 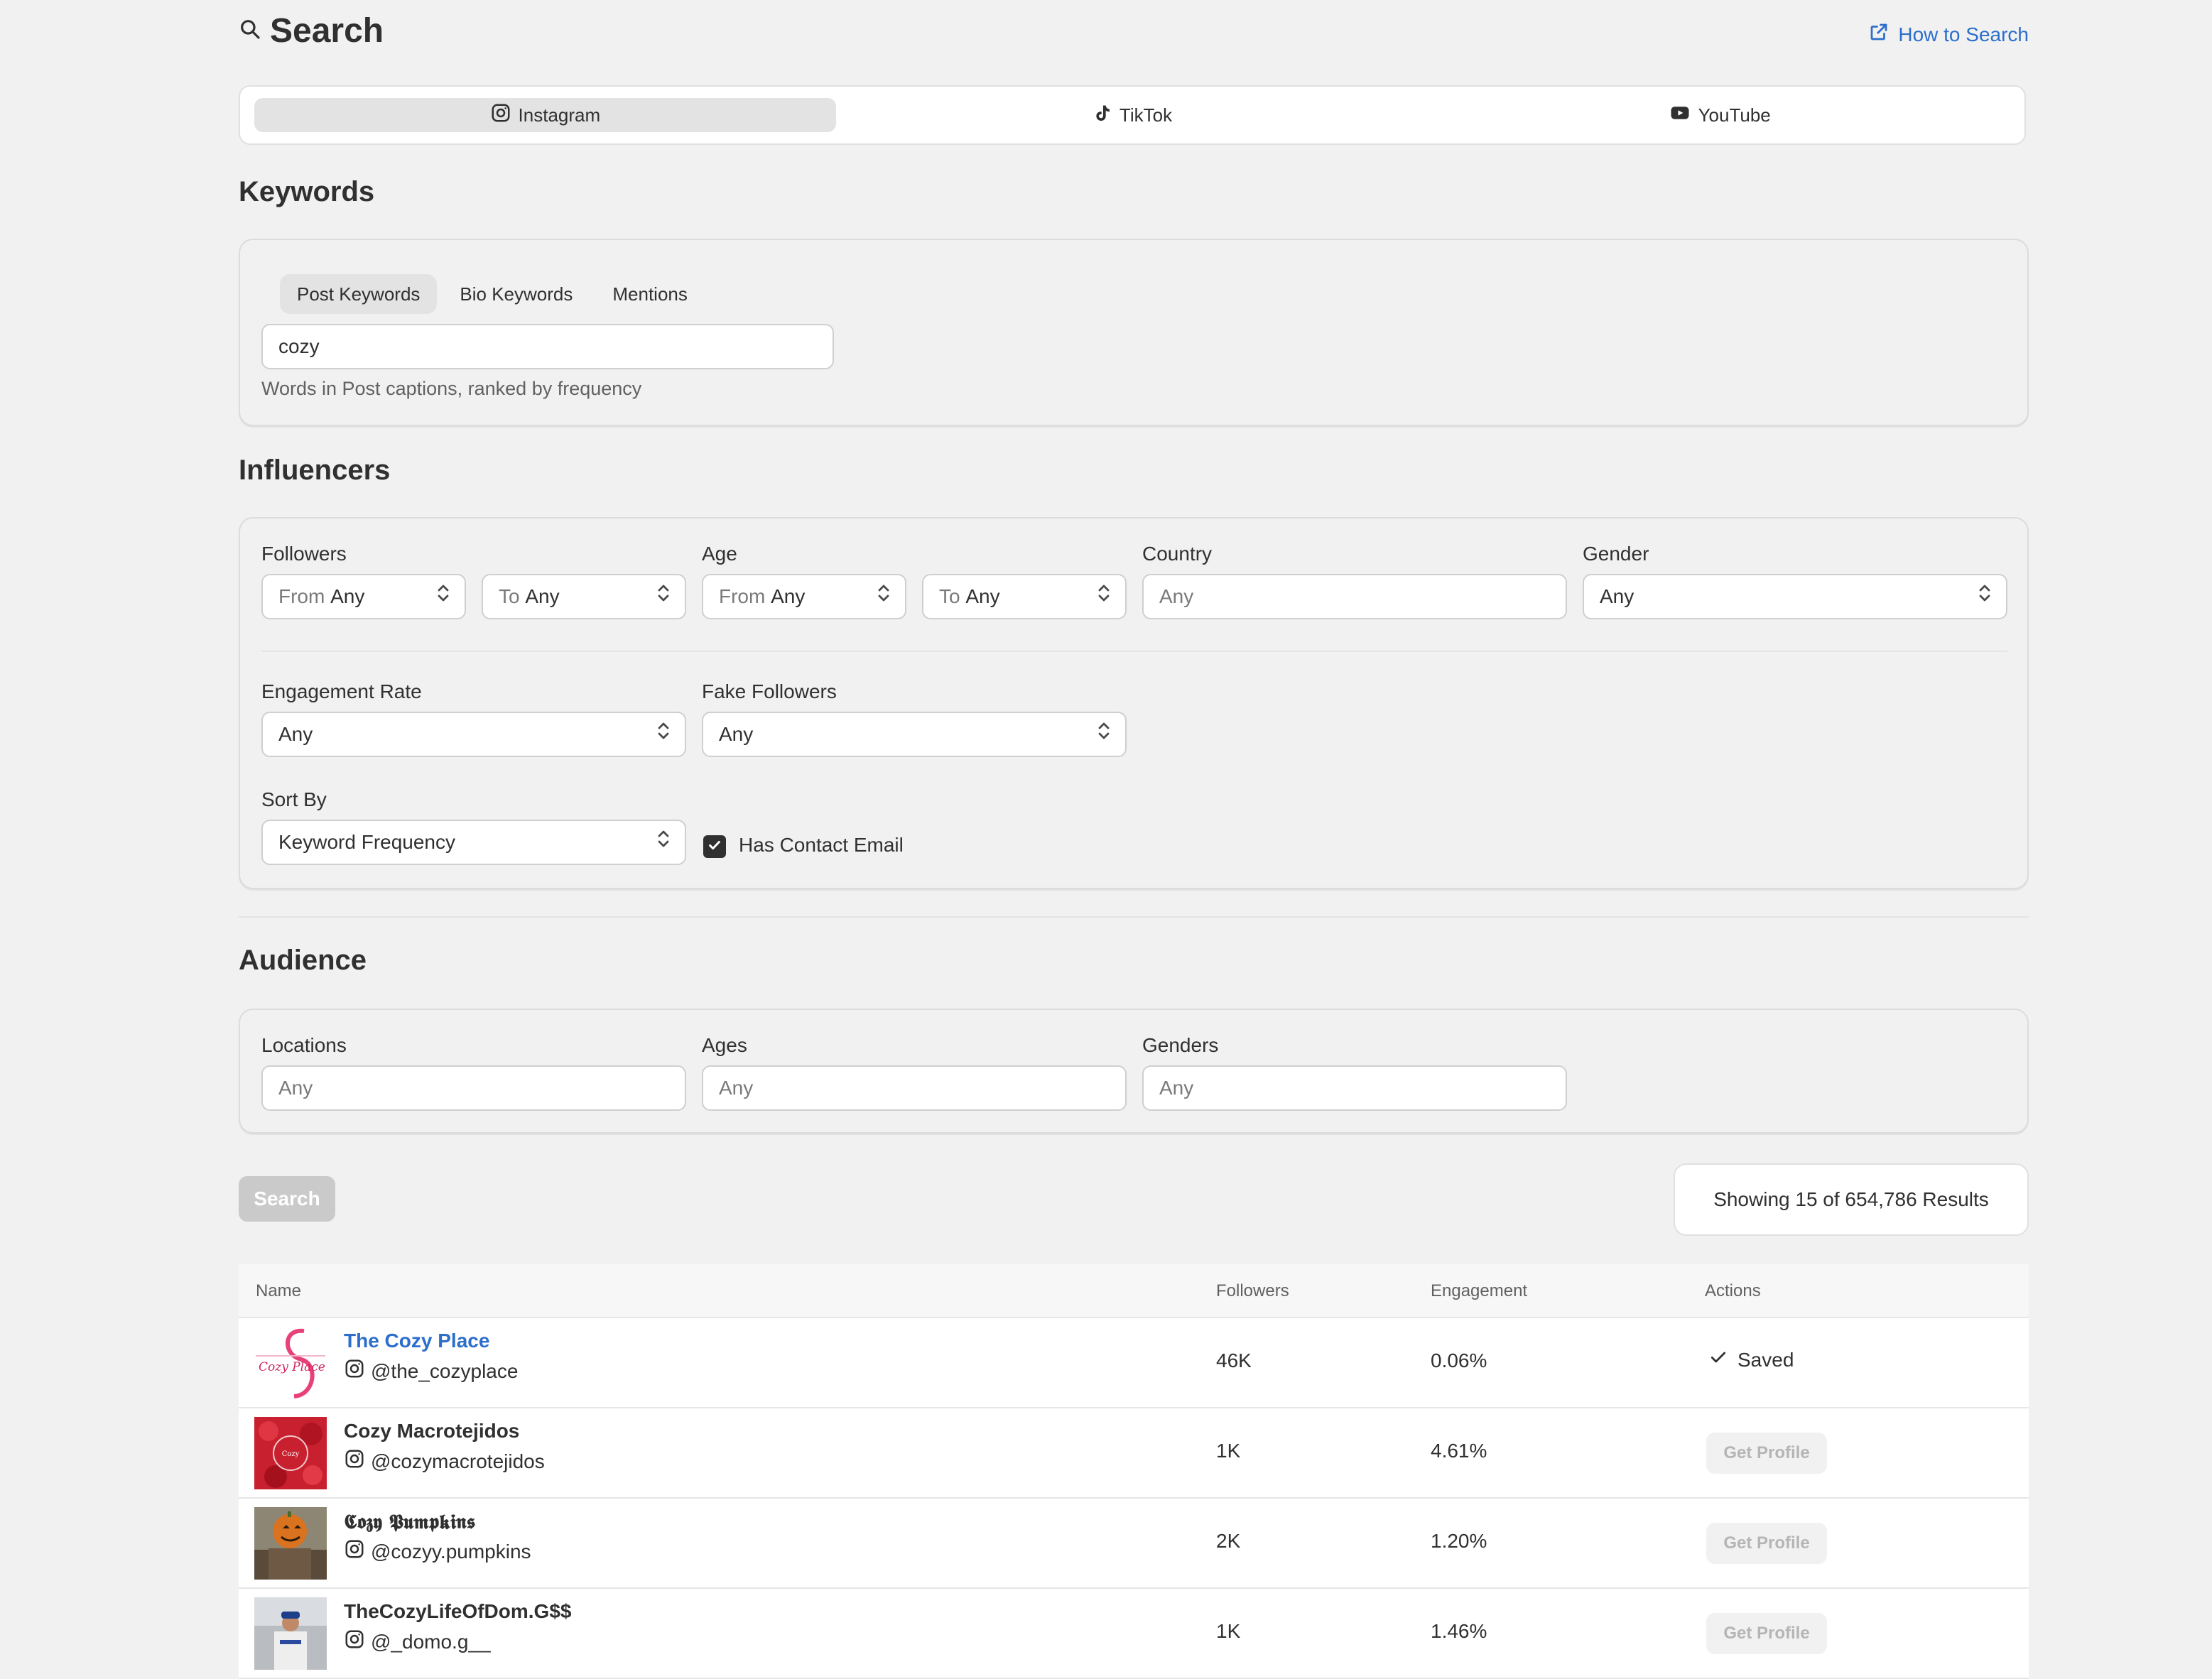 I want to click on followers-from-select: From Any, so click(x=363, y=596).